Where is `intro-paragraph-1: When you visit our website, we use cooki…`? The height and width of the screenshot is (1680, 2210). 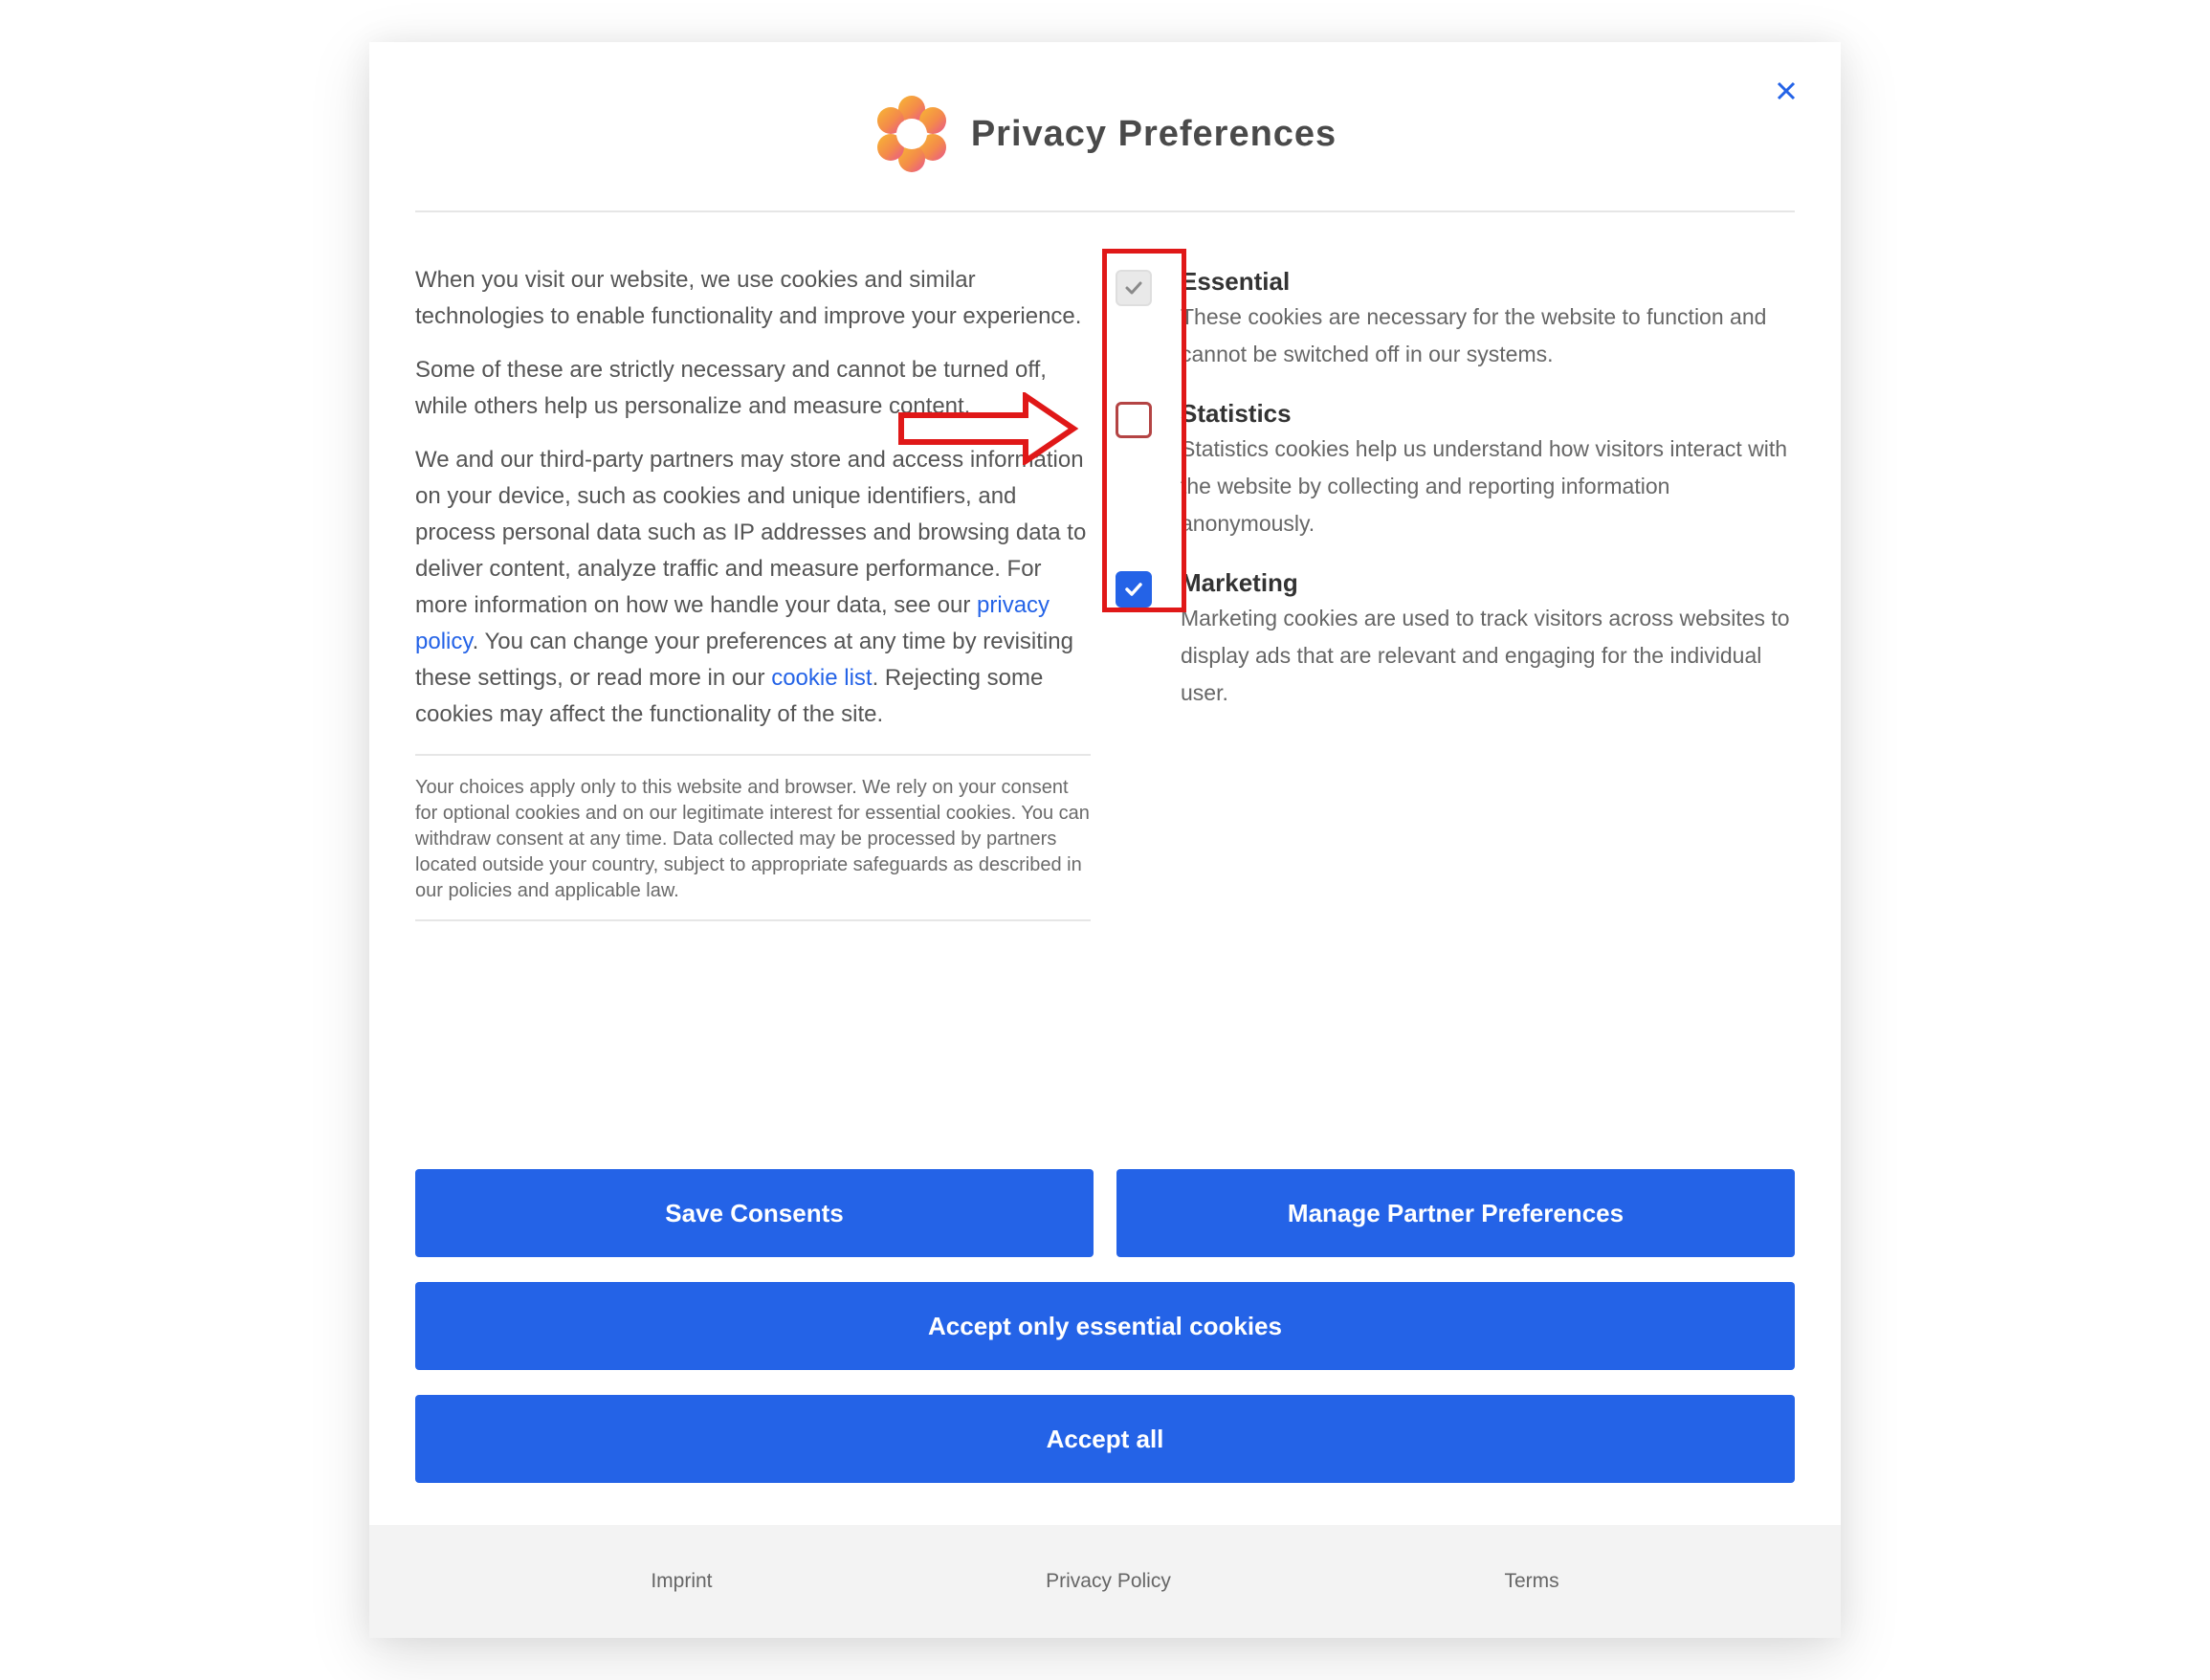 intro-paragraph-1: When you visit our website, we use cooki… is located at coordinates (748, 298).